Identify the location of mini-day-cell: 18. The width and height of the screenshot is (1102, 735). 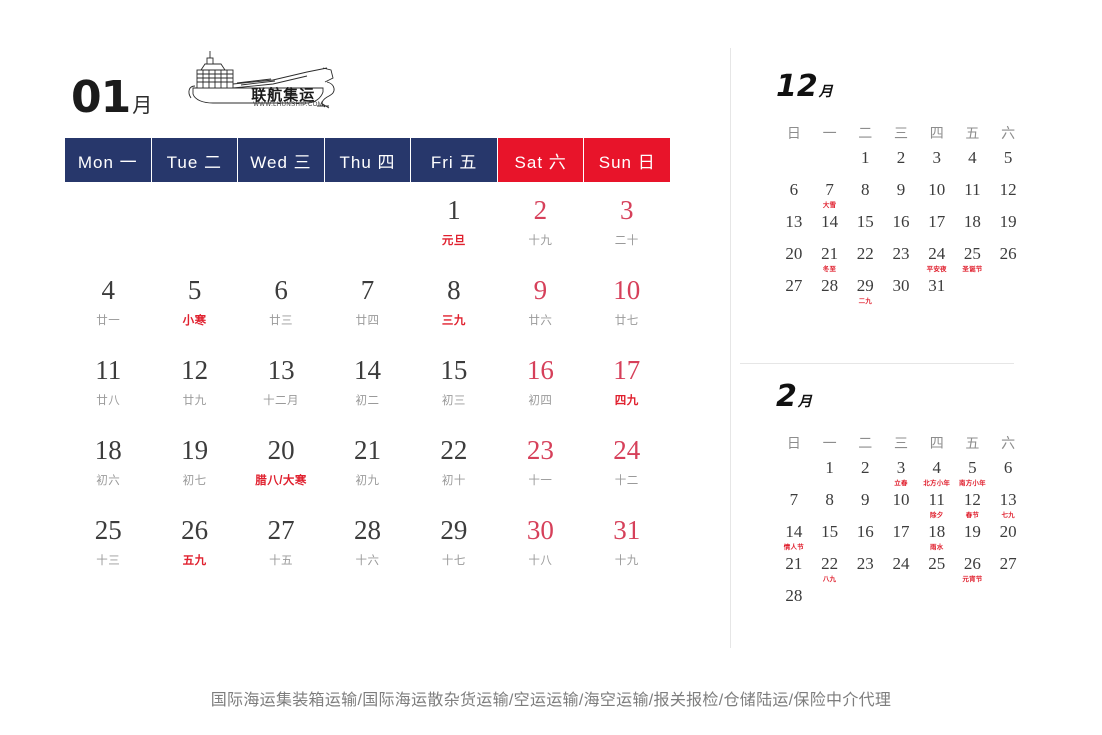
(973, 228).